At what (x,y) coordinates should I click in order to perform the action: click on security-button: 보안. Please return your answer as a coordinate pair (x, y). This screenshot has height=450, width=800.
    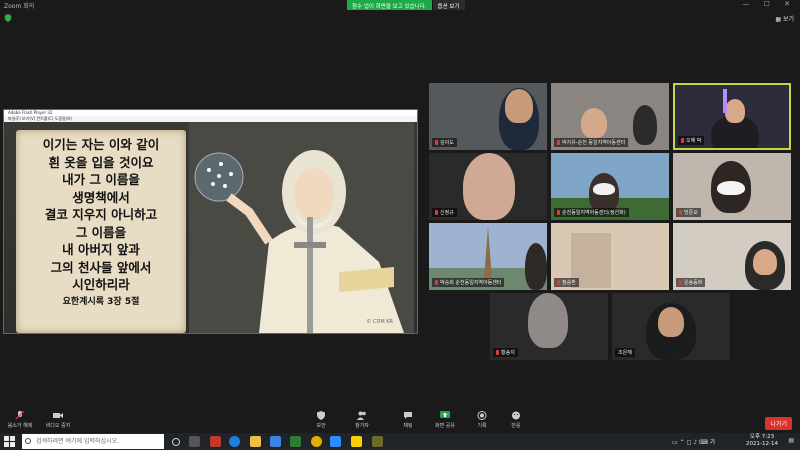
    Looking at the image, I should click on (321, 420).